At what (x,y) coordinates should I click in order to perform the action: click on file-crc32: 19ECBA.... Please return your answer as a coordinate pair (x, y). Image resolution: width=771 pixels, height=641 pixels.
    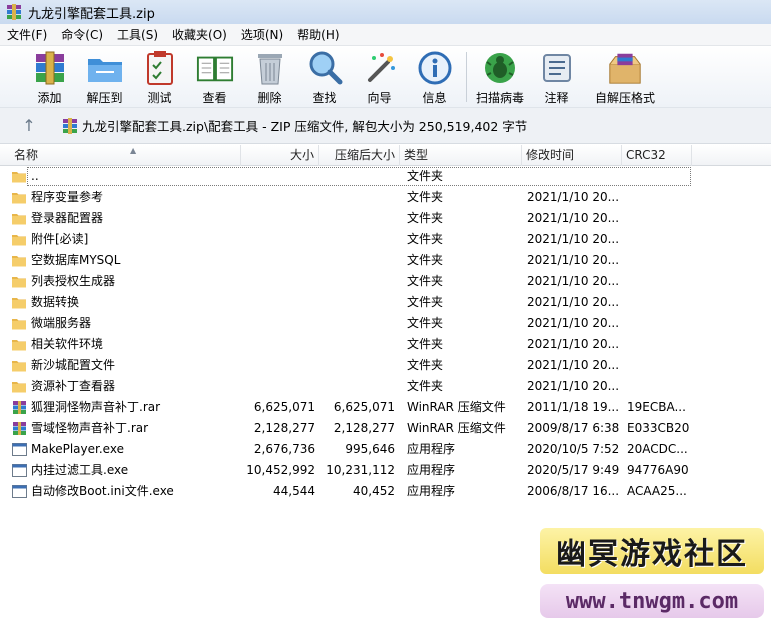
    Looking at the image, I should click on (656, 407).